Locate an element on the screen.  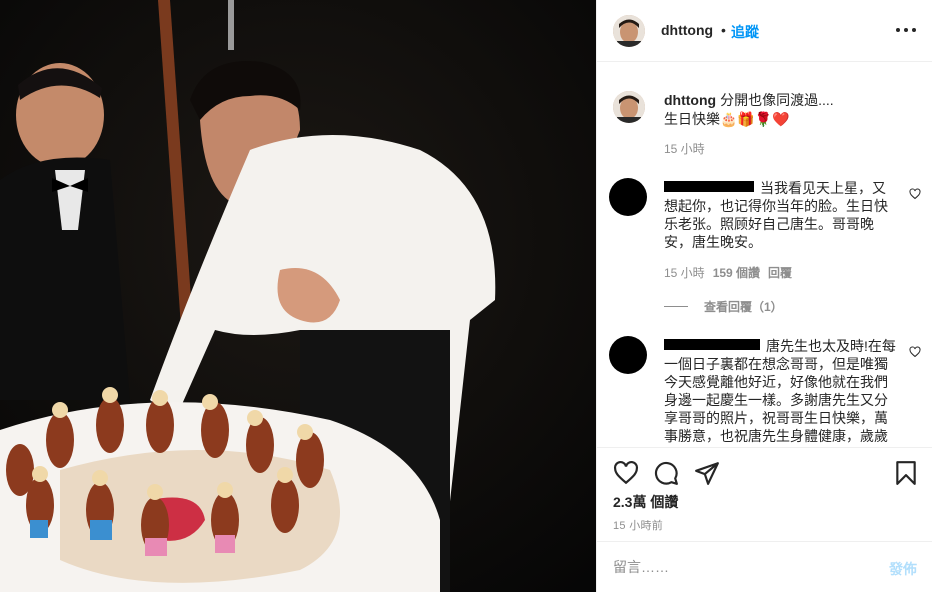
add-comment-bar: 發佈 is located at coordinates (764, 566).